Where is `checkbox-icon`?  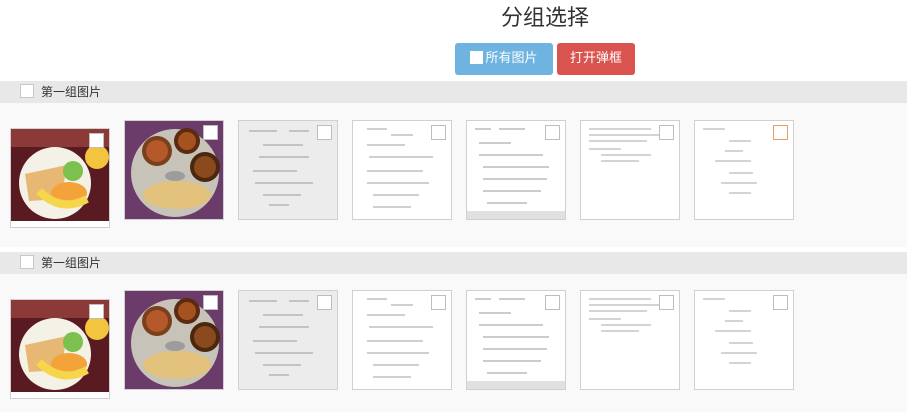
checkbox-icon is located at coordinates (477, 57).